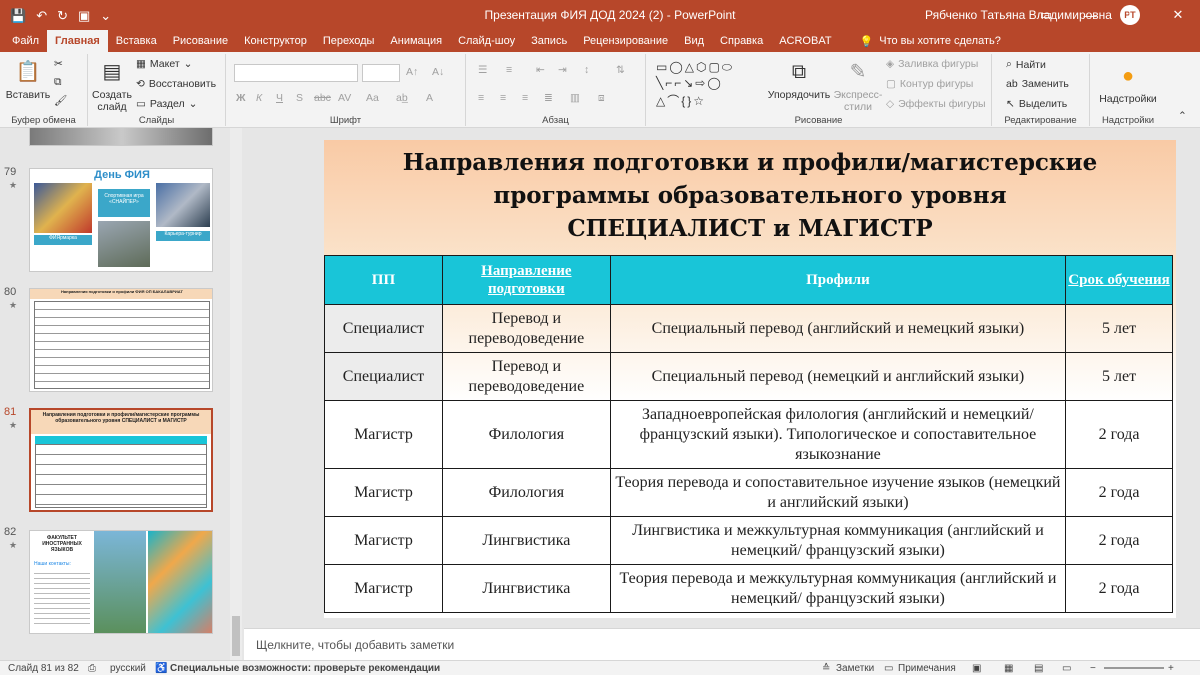  I want to click on align-left-icon: ≡, so click(481, 98).